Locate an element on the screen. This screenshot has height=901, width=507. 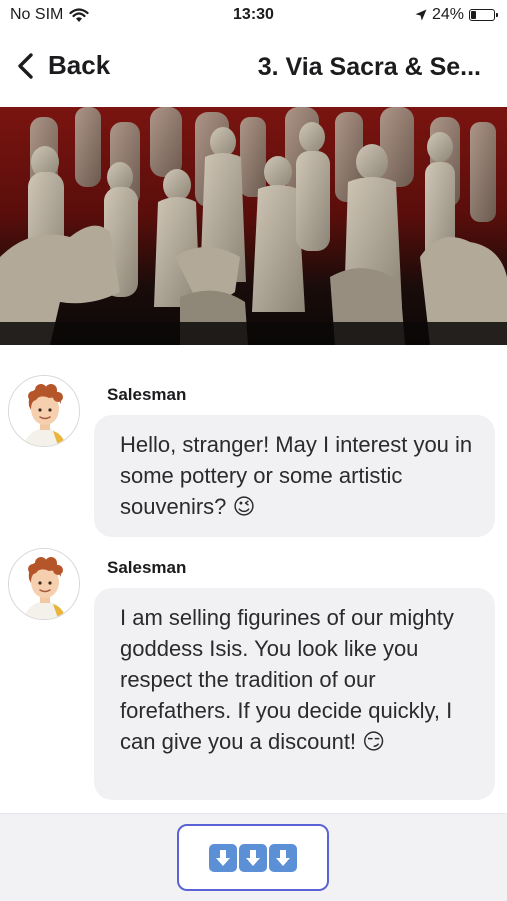
continue-button: ⬇⬇⬇ is located at coordinates (253, 857).